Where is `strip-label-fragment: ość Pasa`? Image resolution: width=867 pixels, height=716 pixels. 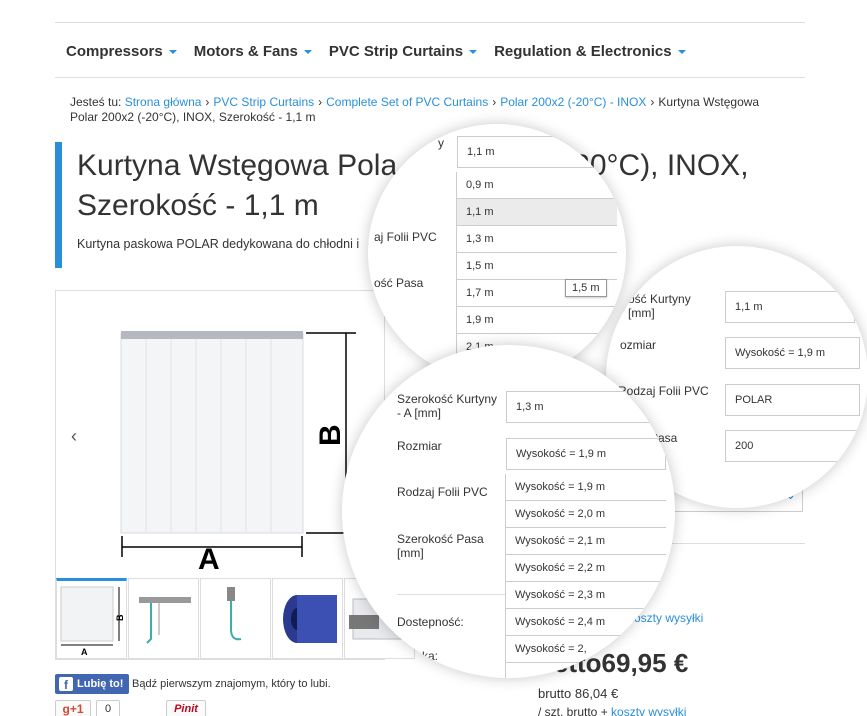 strip-label-fragment: ość Pasa is located at coordinates (399, 283).